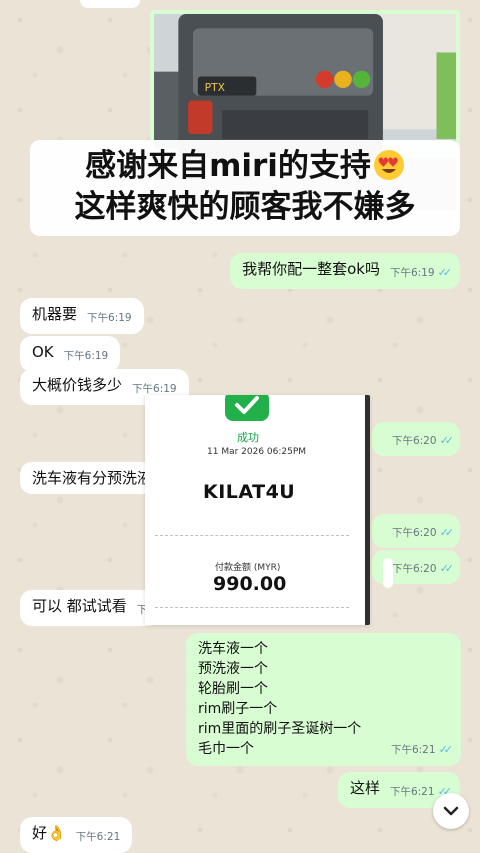  I want to click on payment-datetime: 11 Mar 2026 06:25PM, so click(257, 452).